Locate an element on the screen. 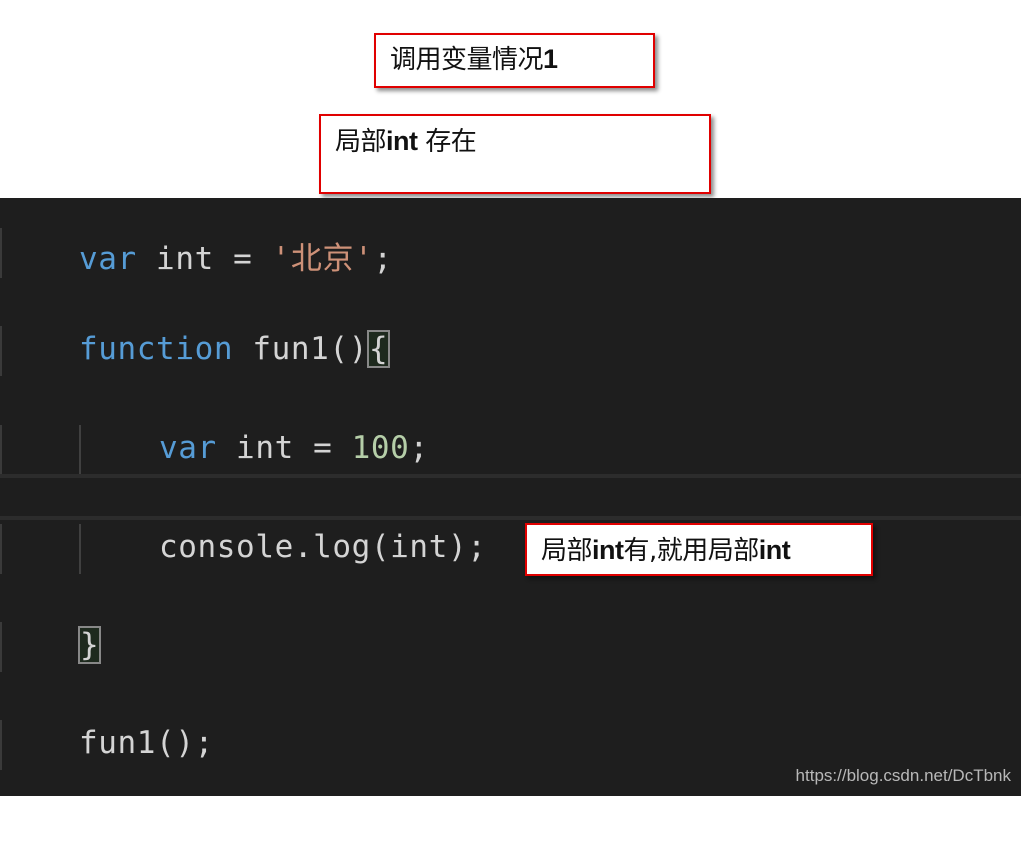  title-annotation: 调用变量情况1 is located at coordinates (514, 60).